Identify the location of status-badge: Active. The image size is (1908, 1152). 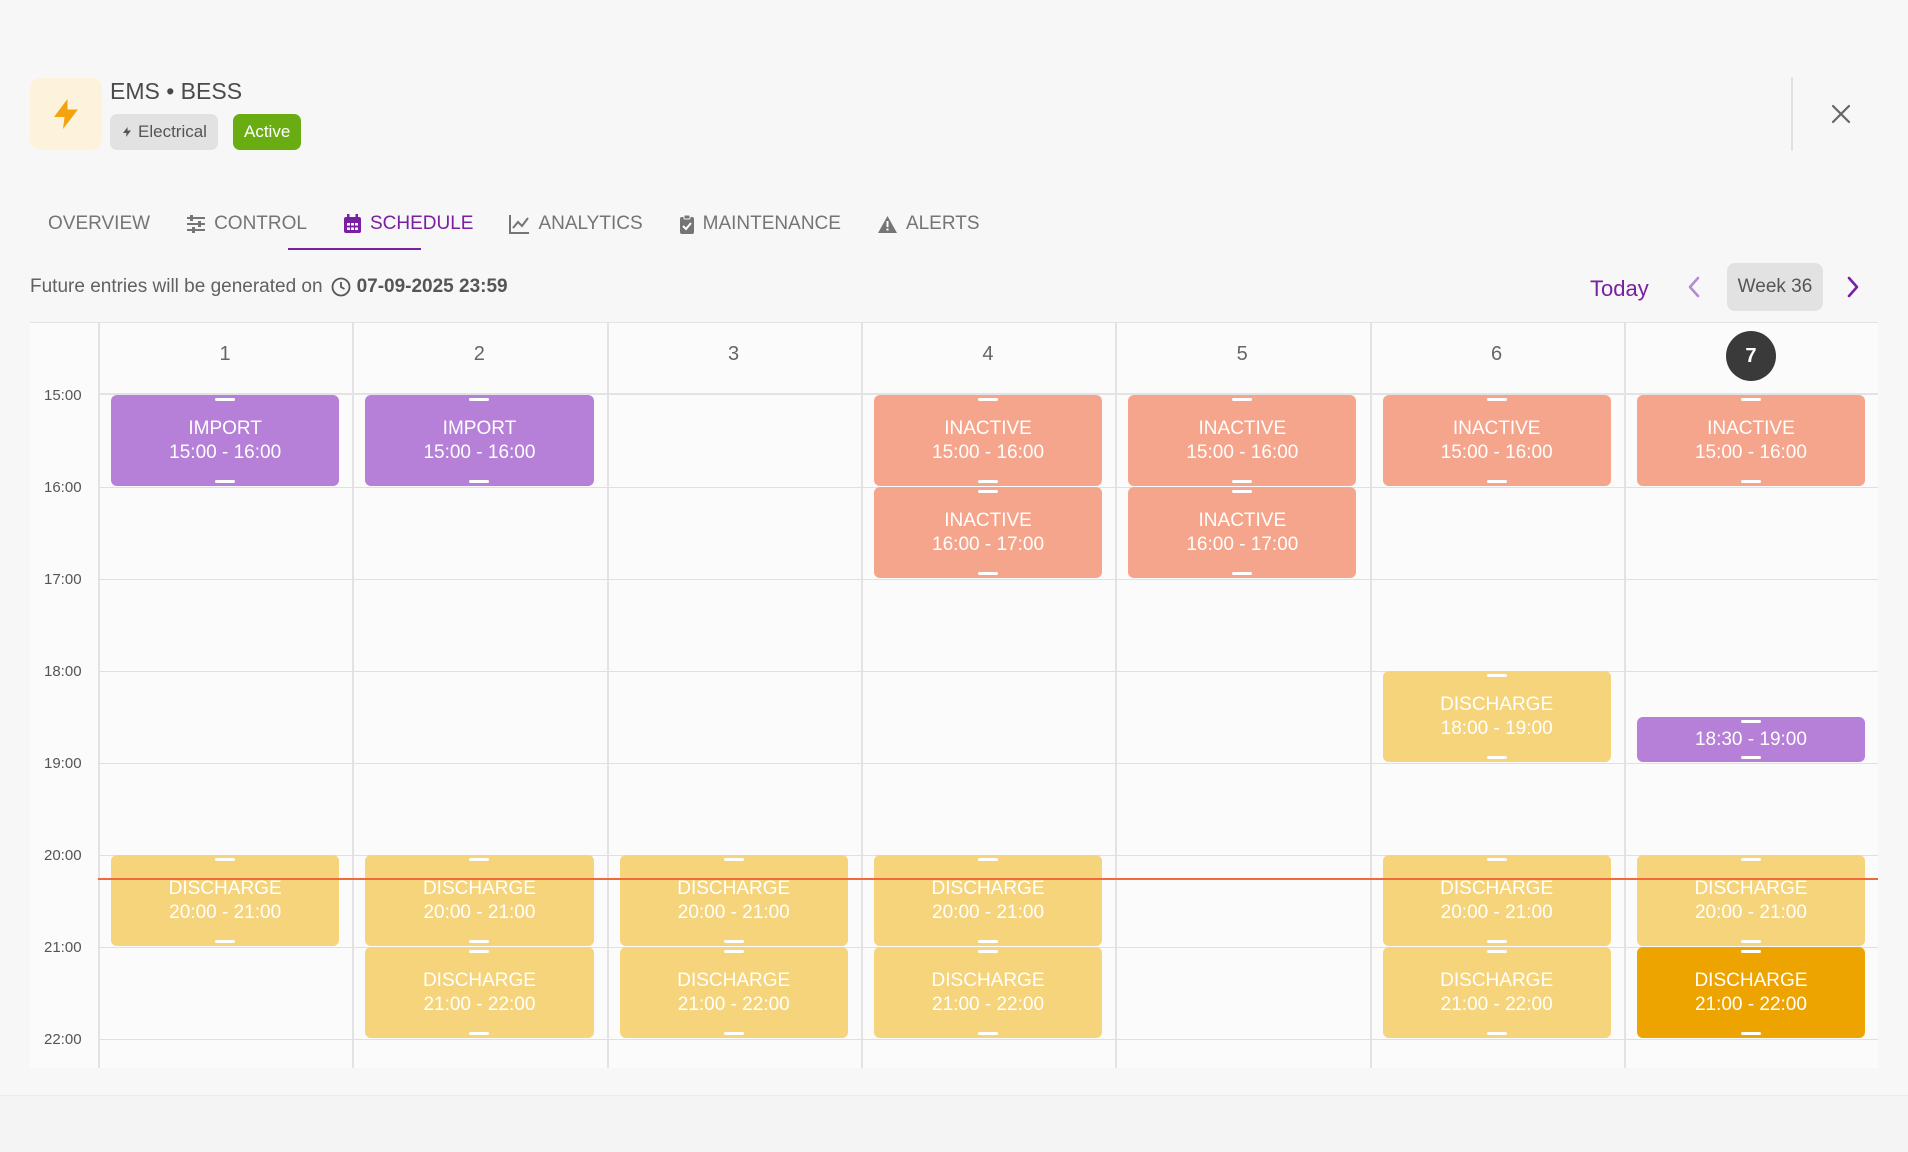
(267, 132).